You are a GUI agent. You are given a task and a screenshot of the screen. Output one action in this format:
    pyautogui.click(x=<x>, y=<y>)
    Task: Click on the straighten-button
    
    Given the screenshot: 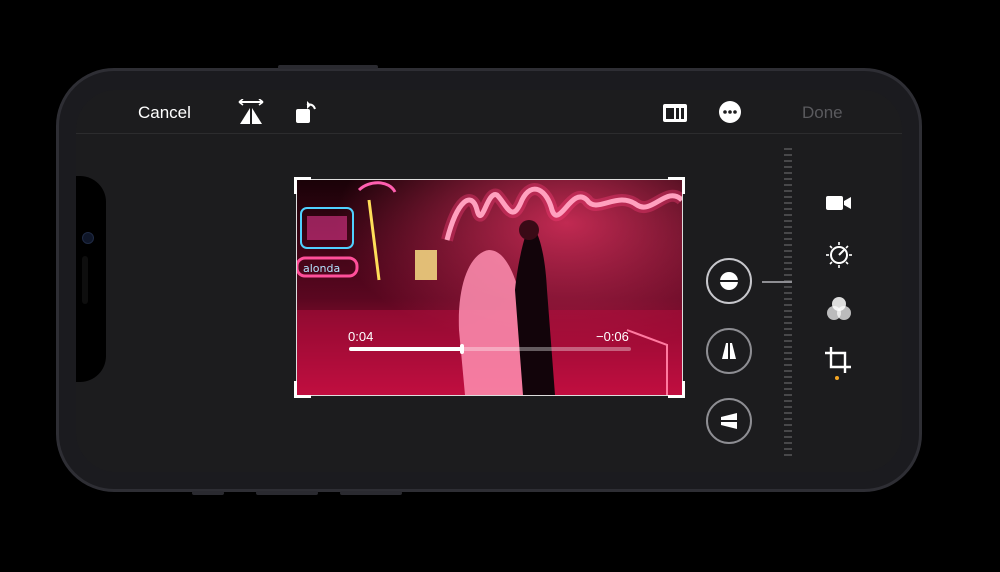 What is the action you would take?
    pyautogui.click(x=729, y=281)
    